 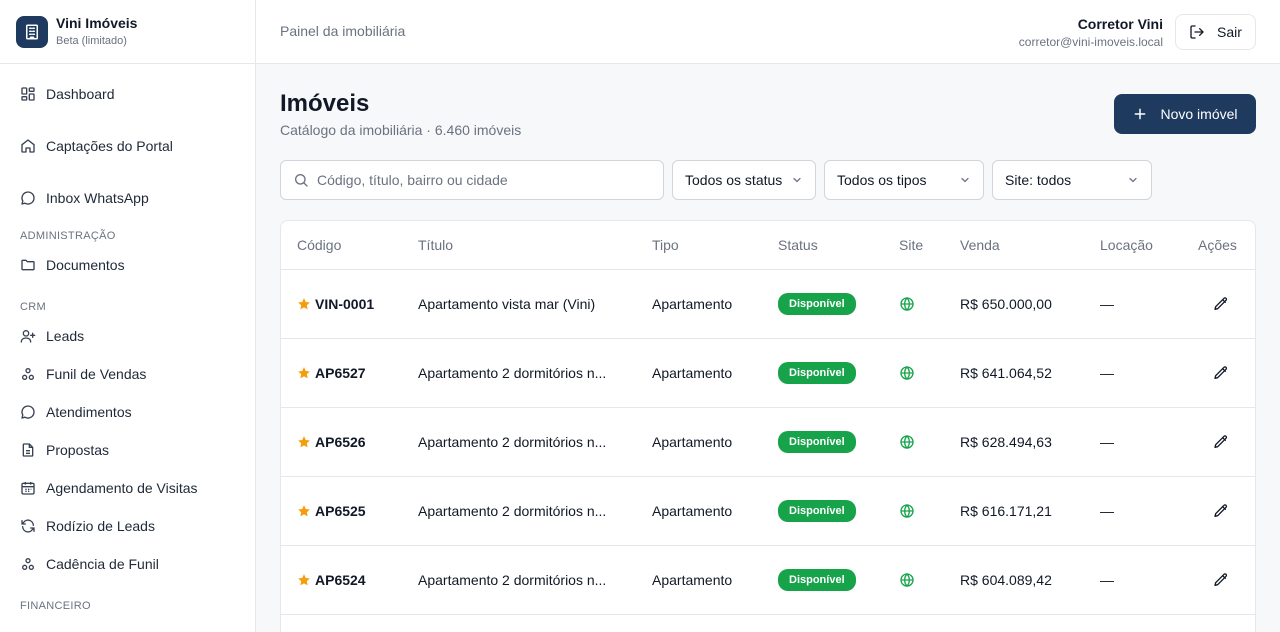 What do you see at coordinates (127, 412) in the screenshot?
I see `sidebar-item-atendimentos: Atendimentos` at bounding box center [127, 412].